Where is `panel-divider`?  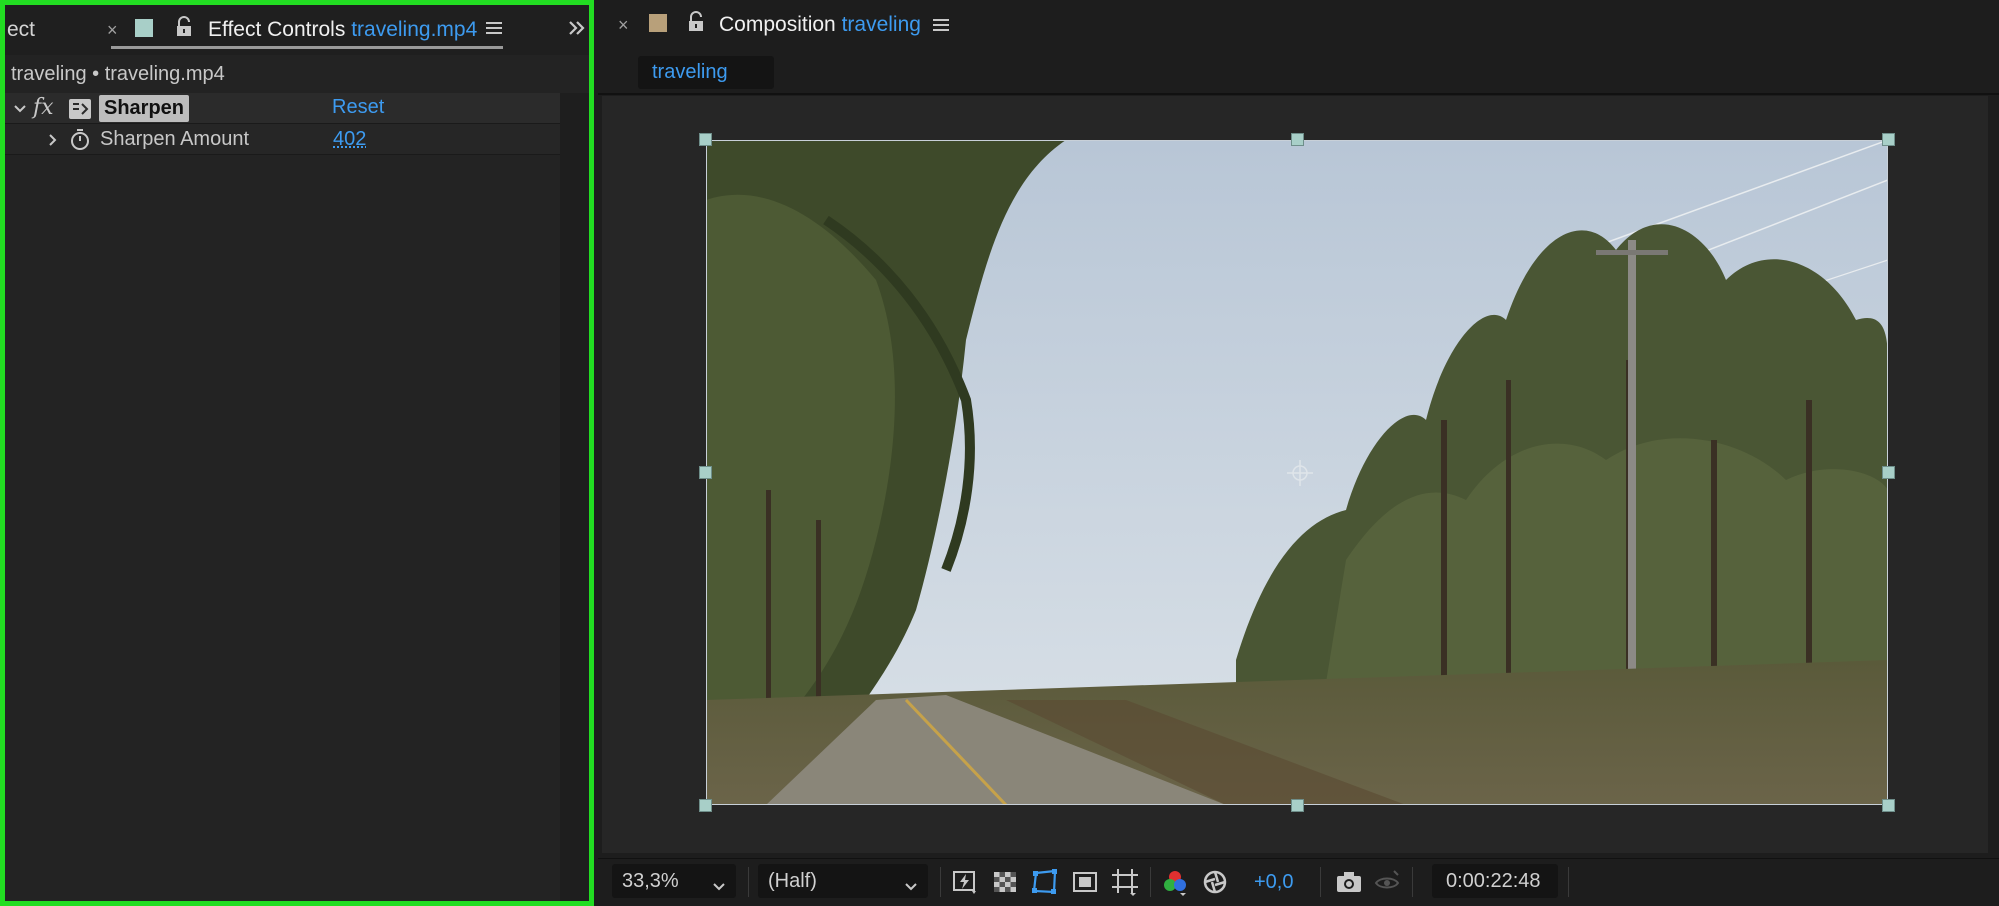 panel-divider is located at coordinates (1298, 94).